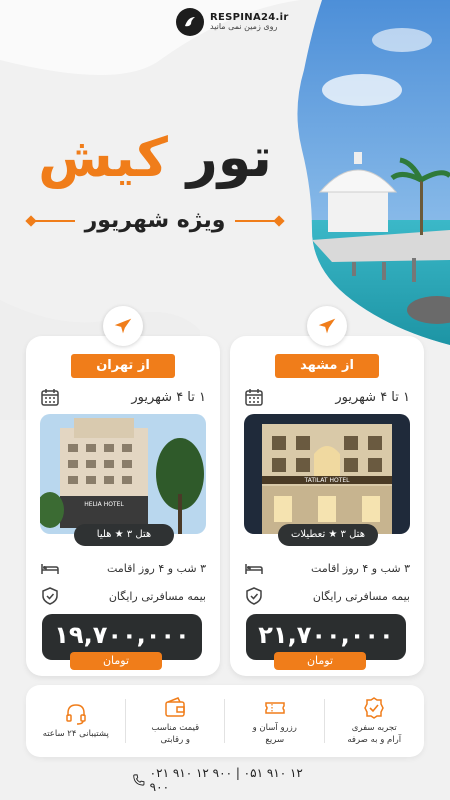 The height and width of the screenshot is (800, 450). Describe the element at coordinates (275, 721) in the screenshot. I see `feature-easy-booking: رزرو آسان و سریع` at that location.